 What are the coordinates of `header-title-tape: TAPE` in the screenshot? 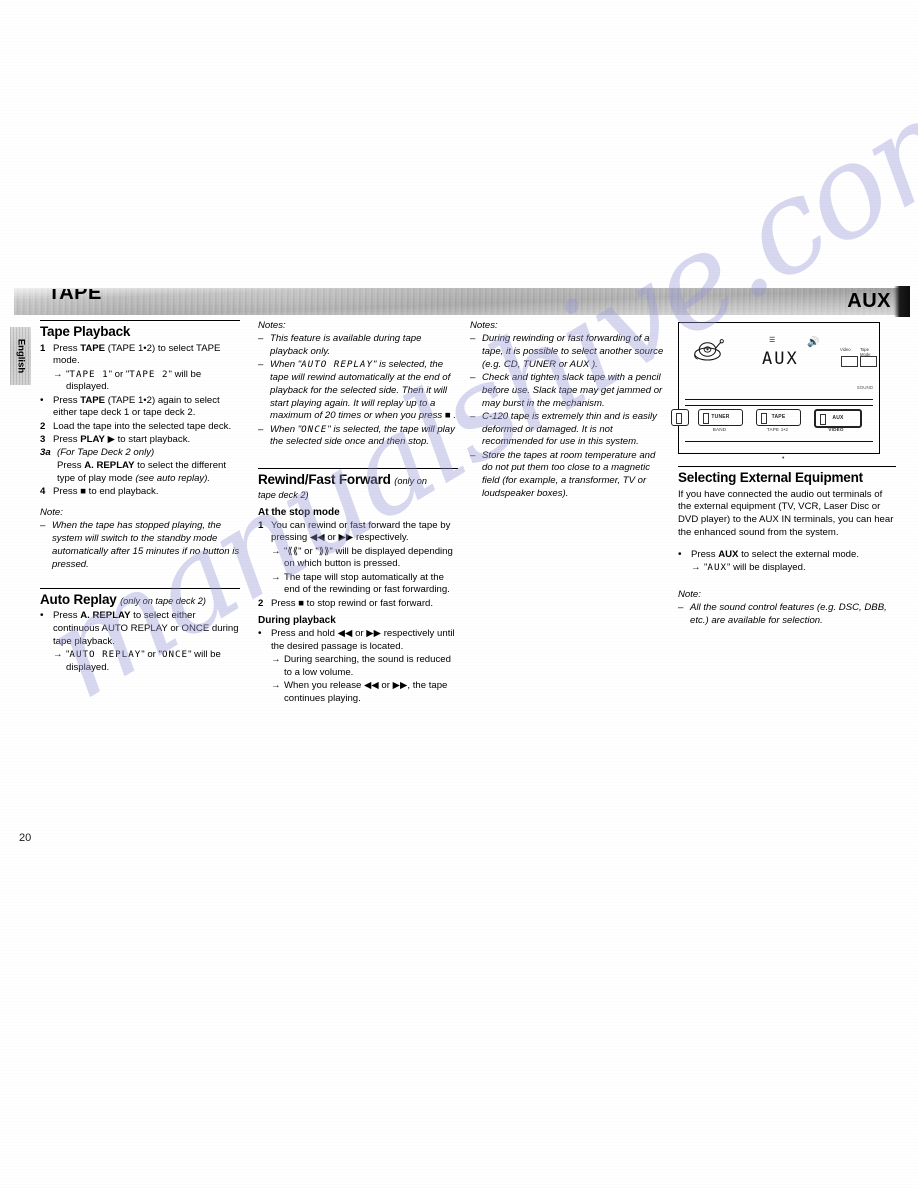 It's located at (75, 293).